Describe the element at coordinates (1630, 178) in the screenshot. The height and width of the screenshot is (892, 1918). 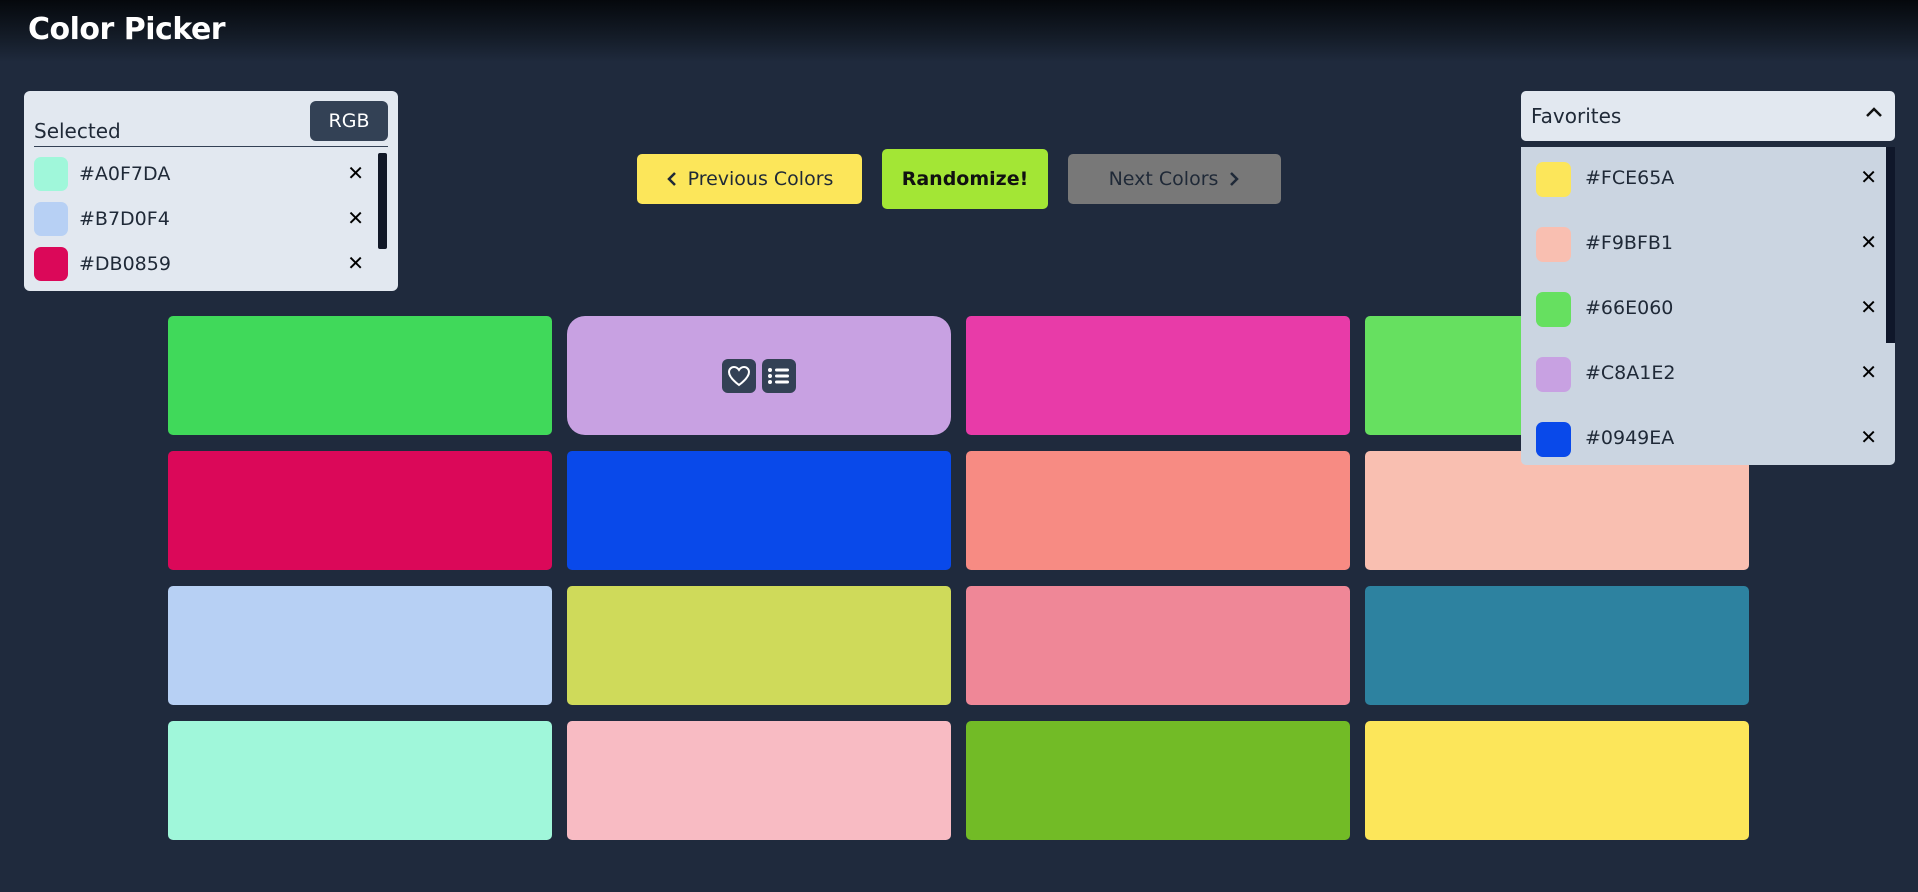
I see `favorite-hex: #FCE65A` at that location.